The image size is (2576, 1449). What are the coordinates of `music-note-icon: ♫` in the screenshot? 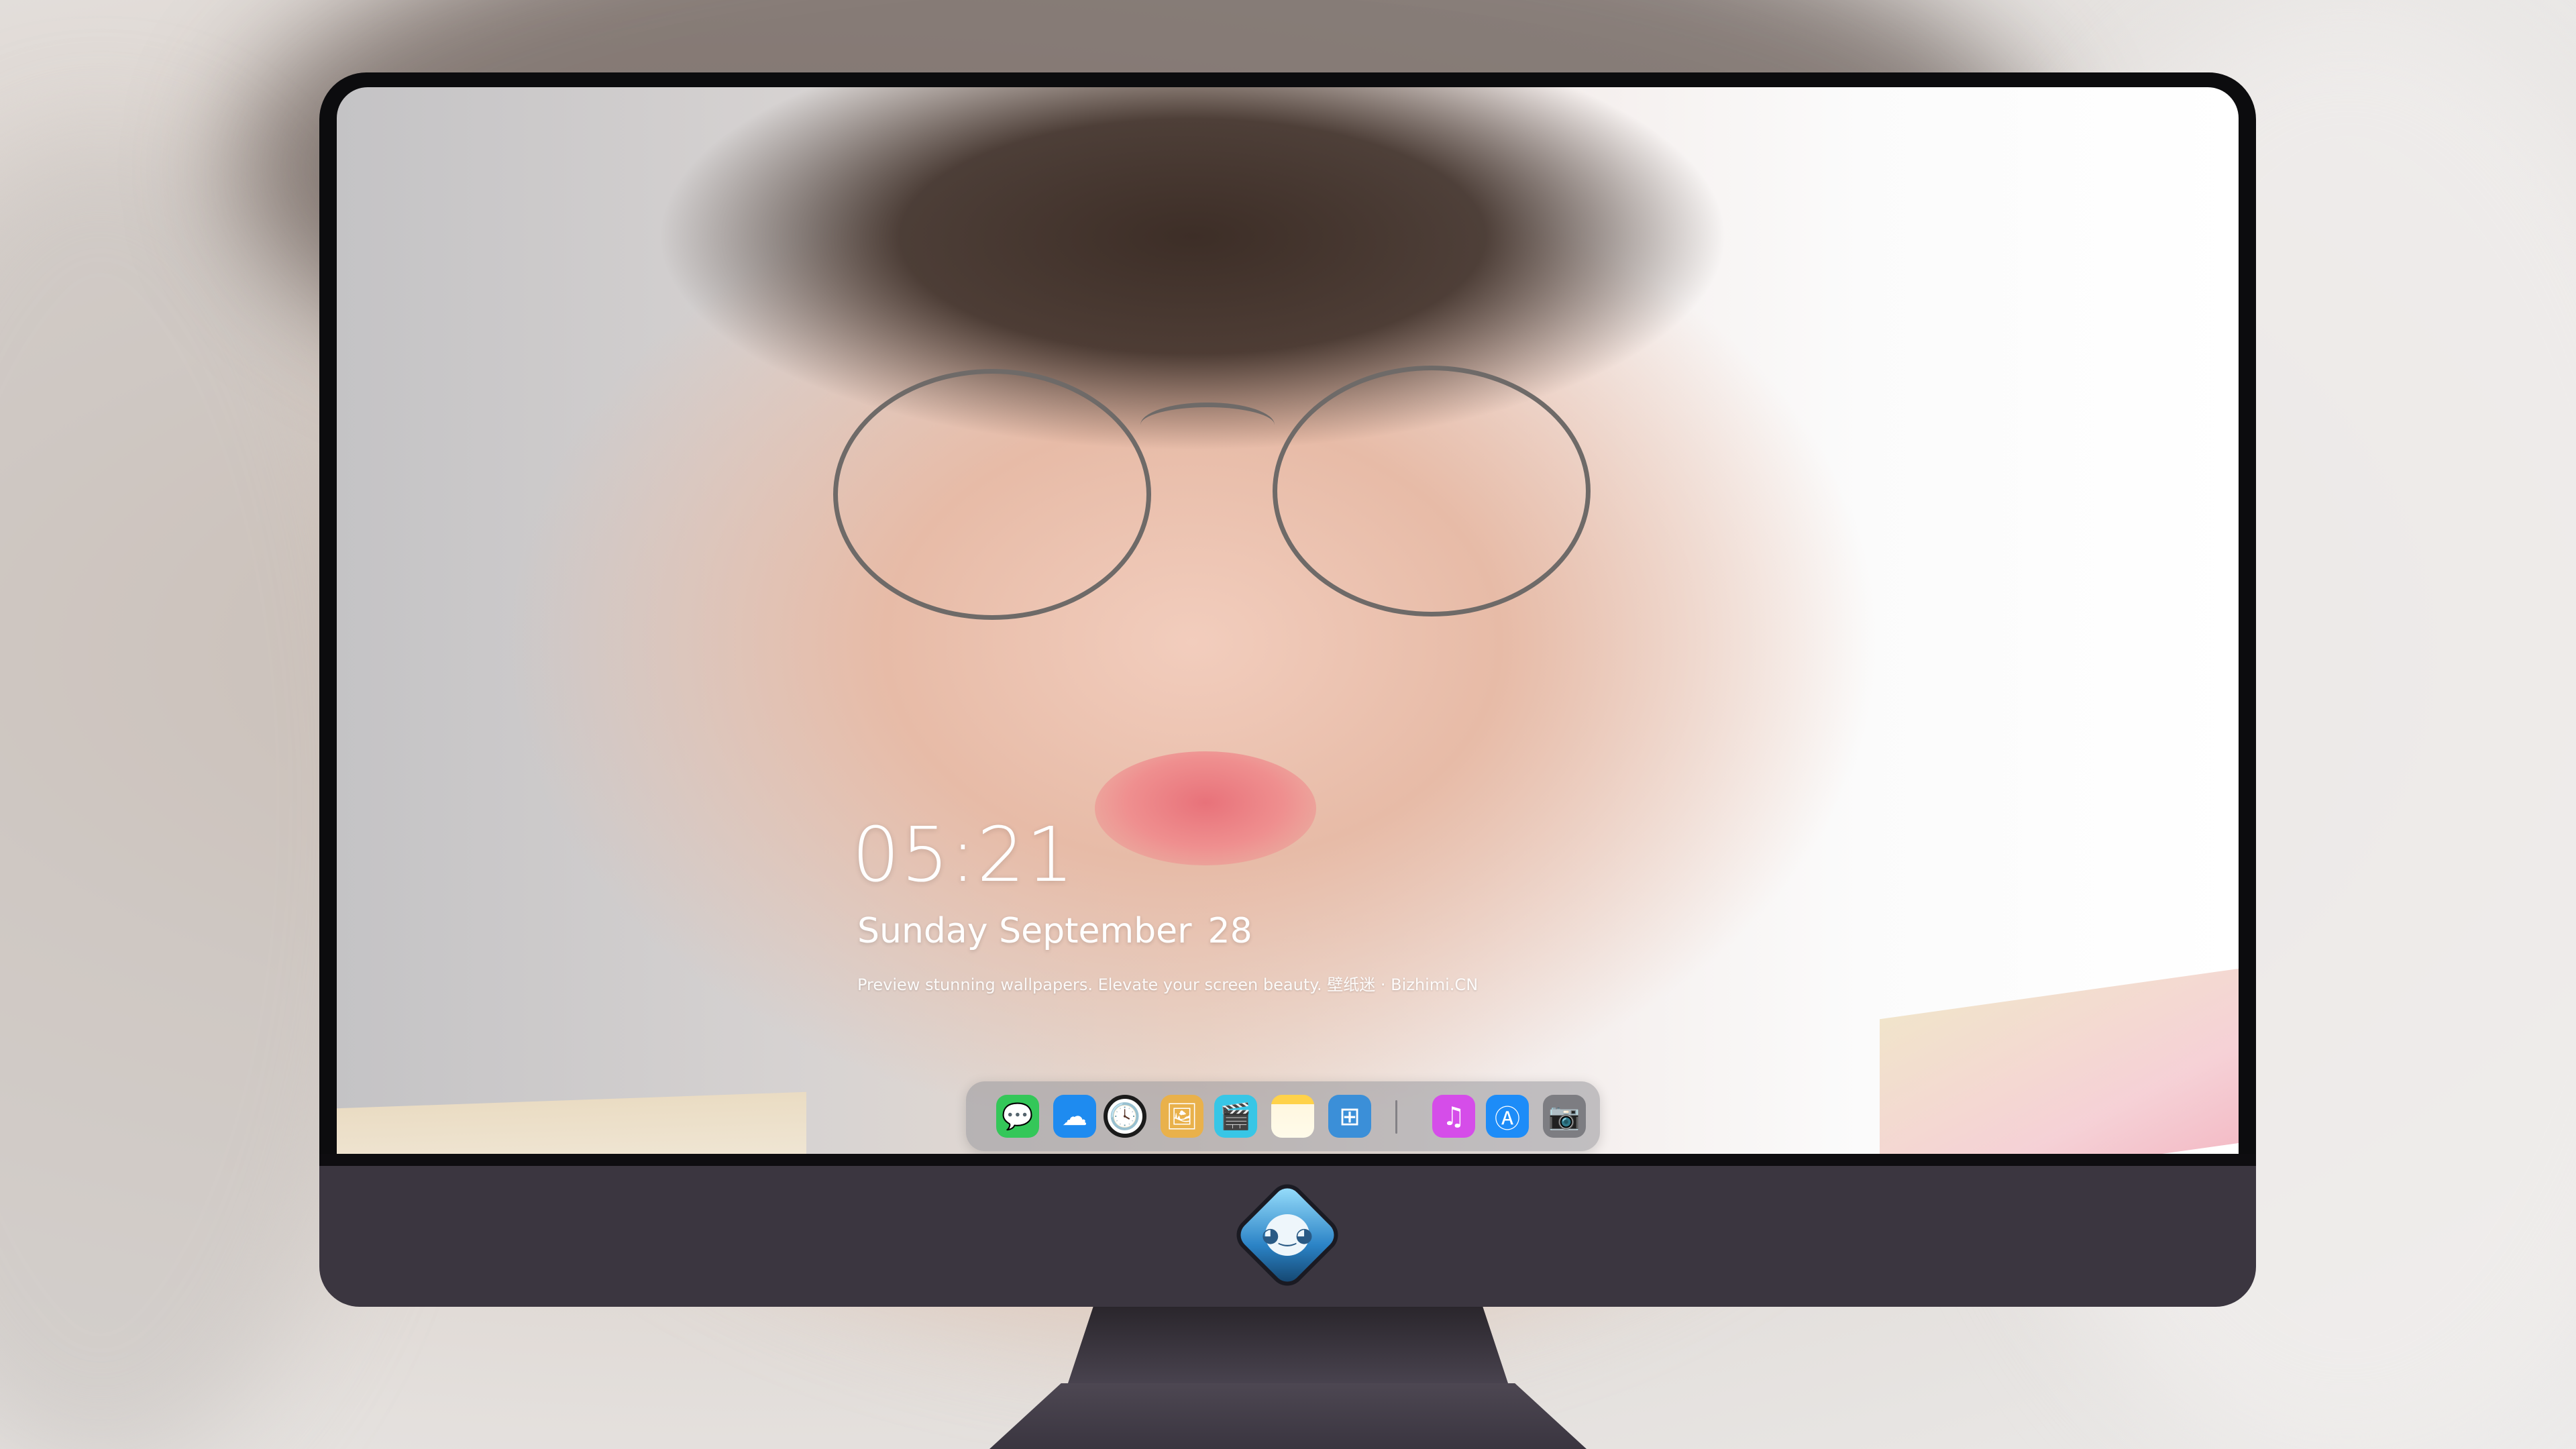 It's located at (1453, 1116).